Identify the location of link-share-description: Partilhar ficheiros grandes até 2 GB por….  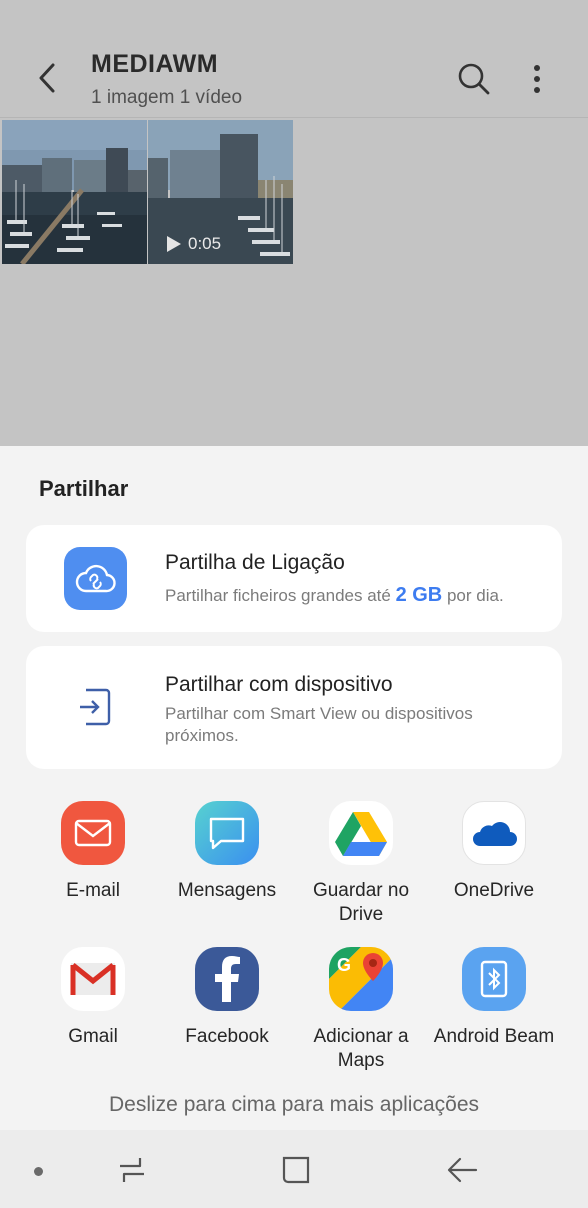
(334, 595).